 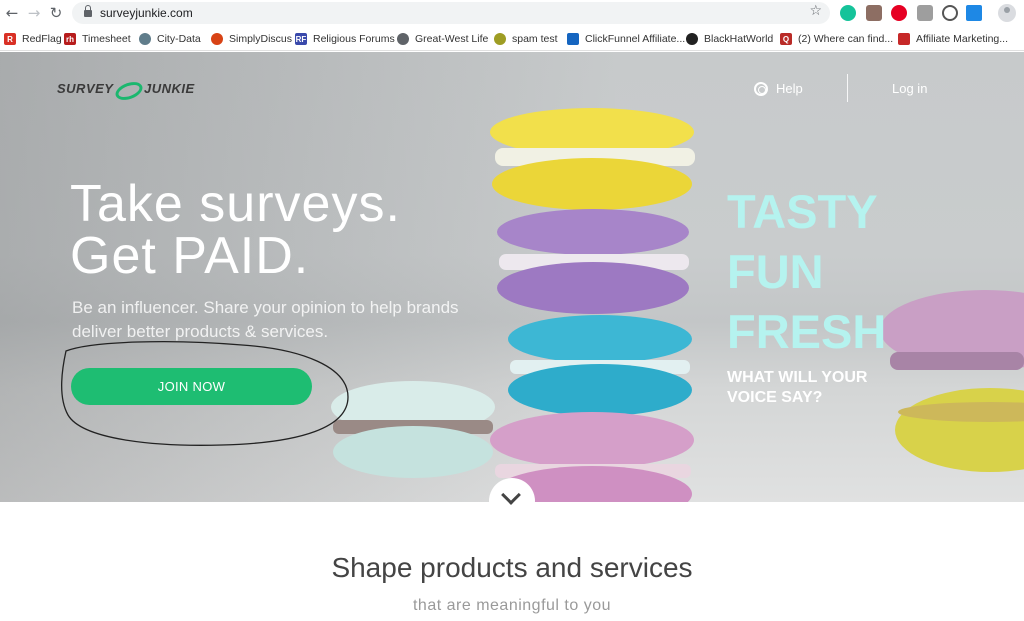 I want to click on browser-toolbar: ← → ↻ surveyjunkie.com ☆, so click(x=512, y=13).